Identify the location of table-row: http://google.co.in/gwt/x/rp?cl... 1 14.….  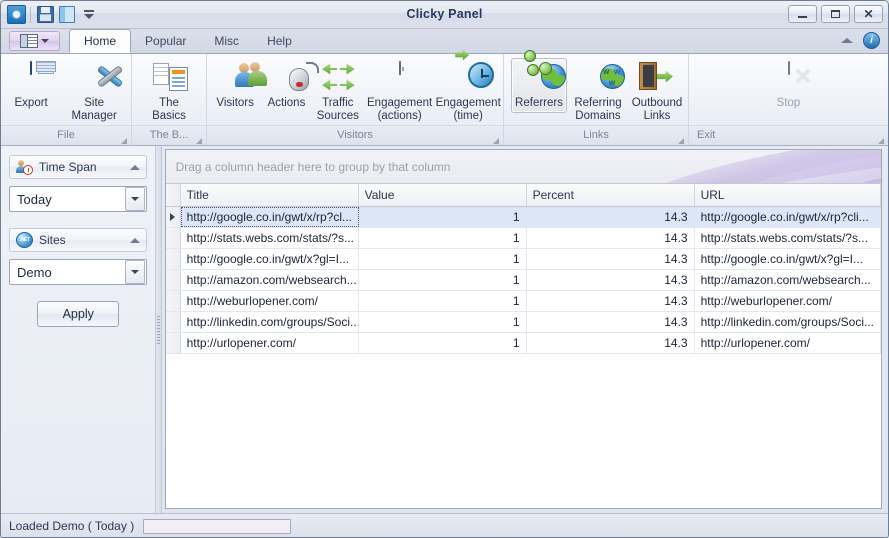
(523, 217).